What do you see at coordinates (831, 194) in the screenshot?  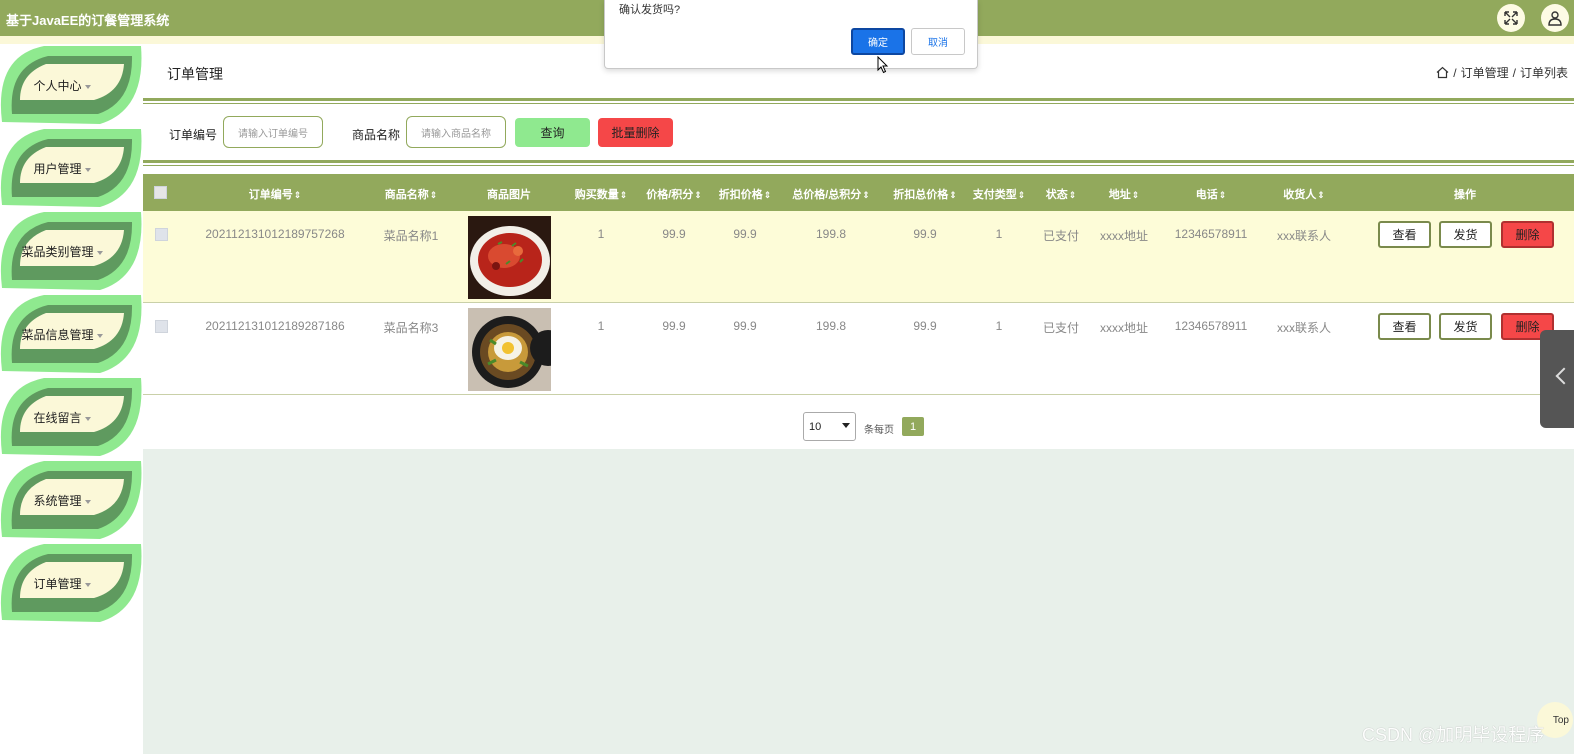 I see `column-header-total: 总价格/总积分⇕` at bounding box center [831, 194].